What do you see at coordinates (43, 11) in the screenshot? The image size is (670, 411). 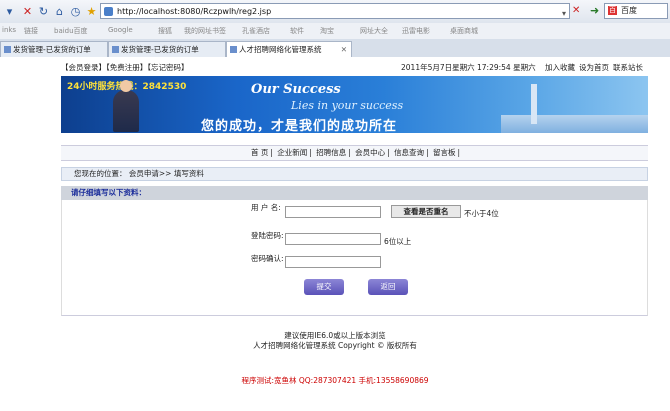 I see `refresh-icon: ↻` at bounding box center [43, 11].